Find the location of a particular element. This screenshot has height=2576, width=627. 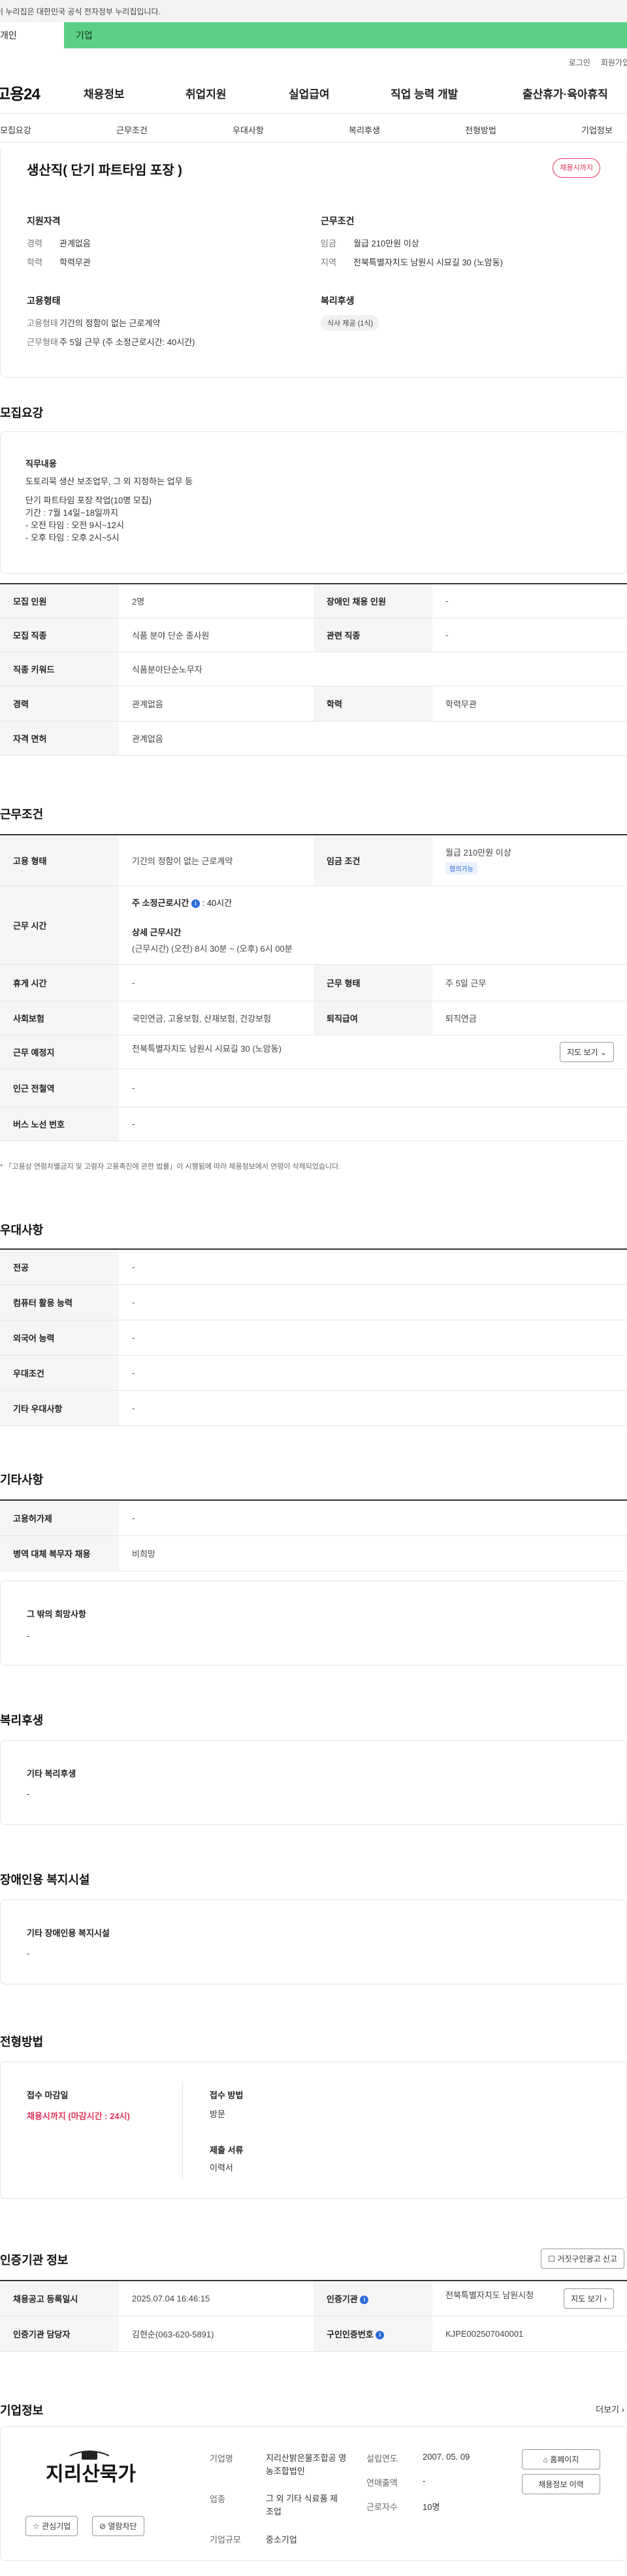

cell-key: 채용공고 등록일시 is located at coordinates (59, 2299).